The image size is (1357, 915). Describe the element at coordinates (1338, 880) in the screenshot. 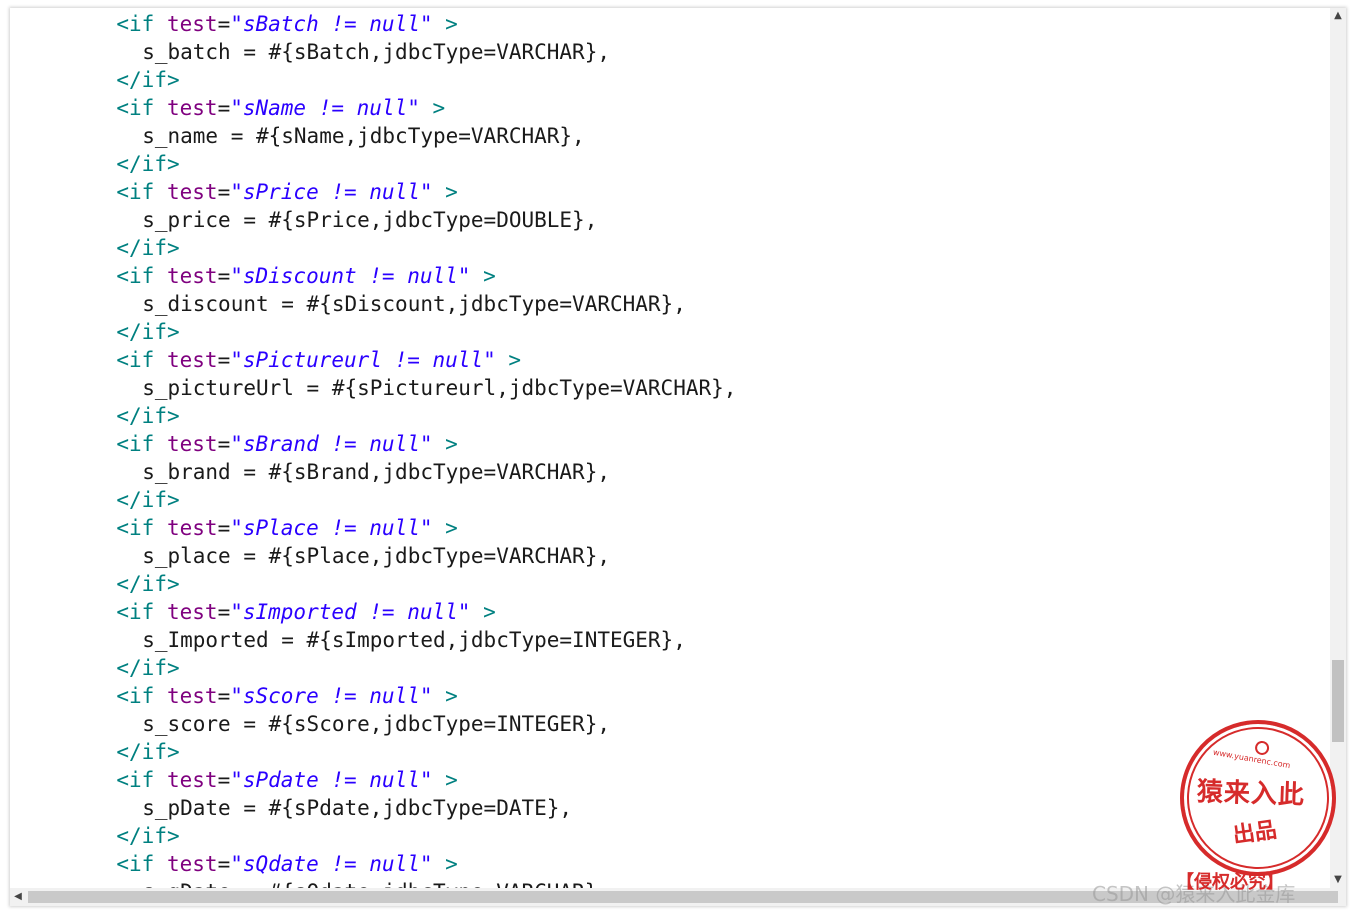

I see `arrow-down-icon: ▼` at that location.